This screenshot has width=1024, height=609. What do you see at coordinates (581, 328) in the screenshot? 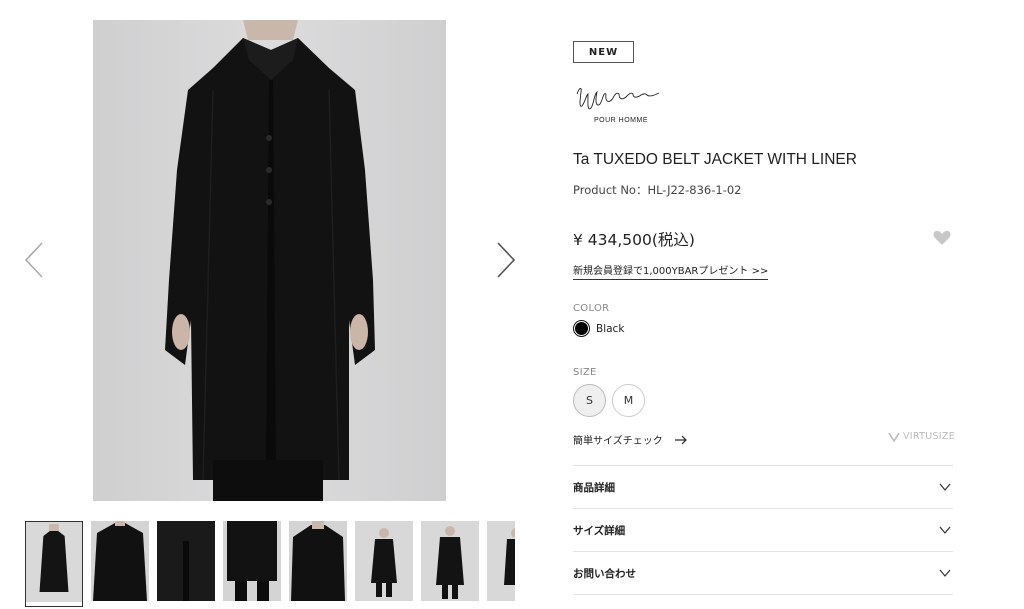
I see `color-swatch` at bounding box center [581, 328].